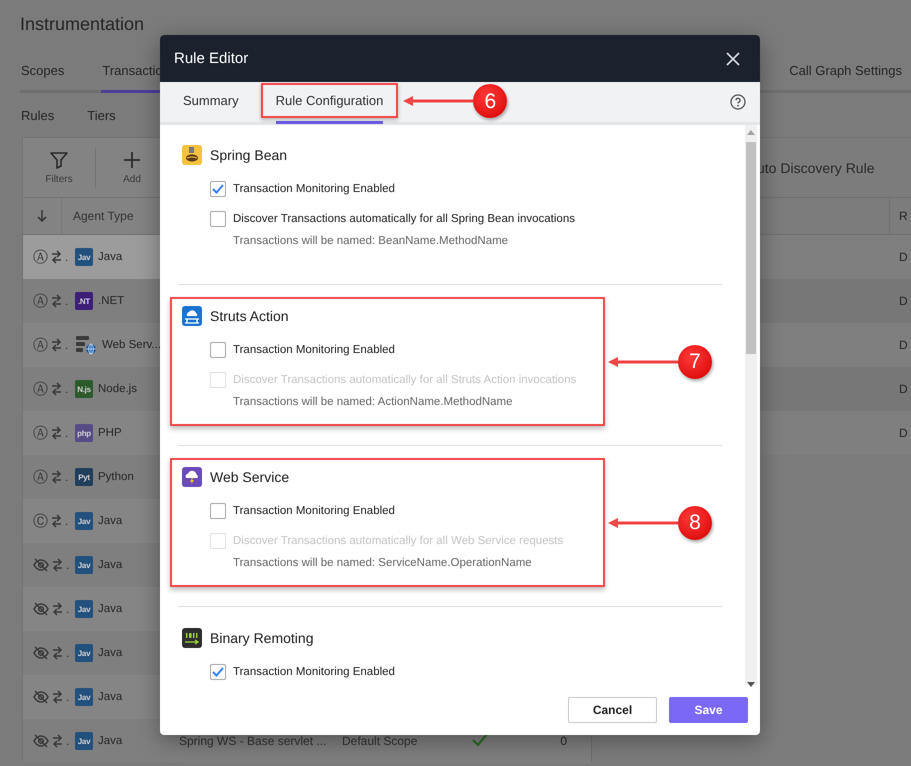 The width and height of the screenshot is (911, 766). What do you see at coordinates (262, 638) in the screenshot?
I see `section-title: Binary Remoting` at bounding box center [262, 638].